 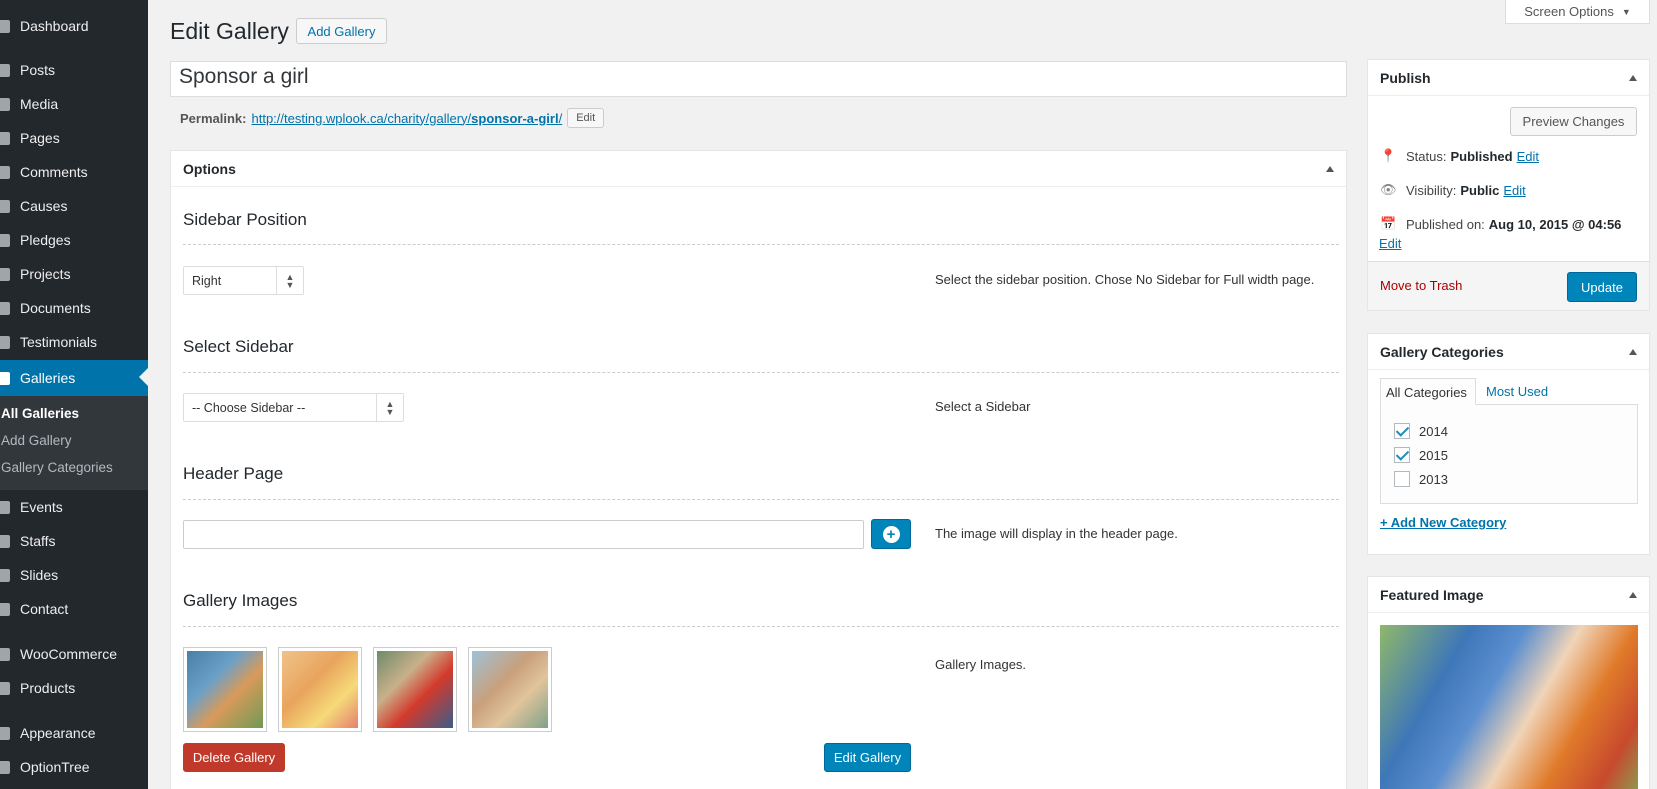 What do you see at coordinates (74, 507) in the screenshot?
I see `menu-events: Events` at bounding box center [74, 507].